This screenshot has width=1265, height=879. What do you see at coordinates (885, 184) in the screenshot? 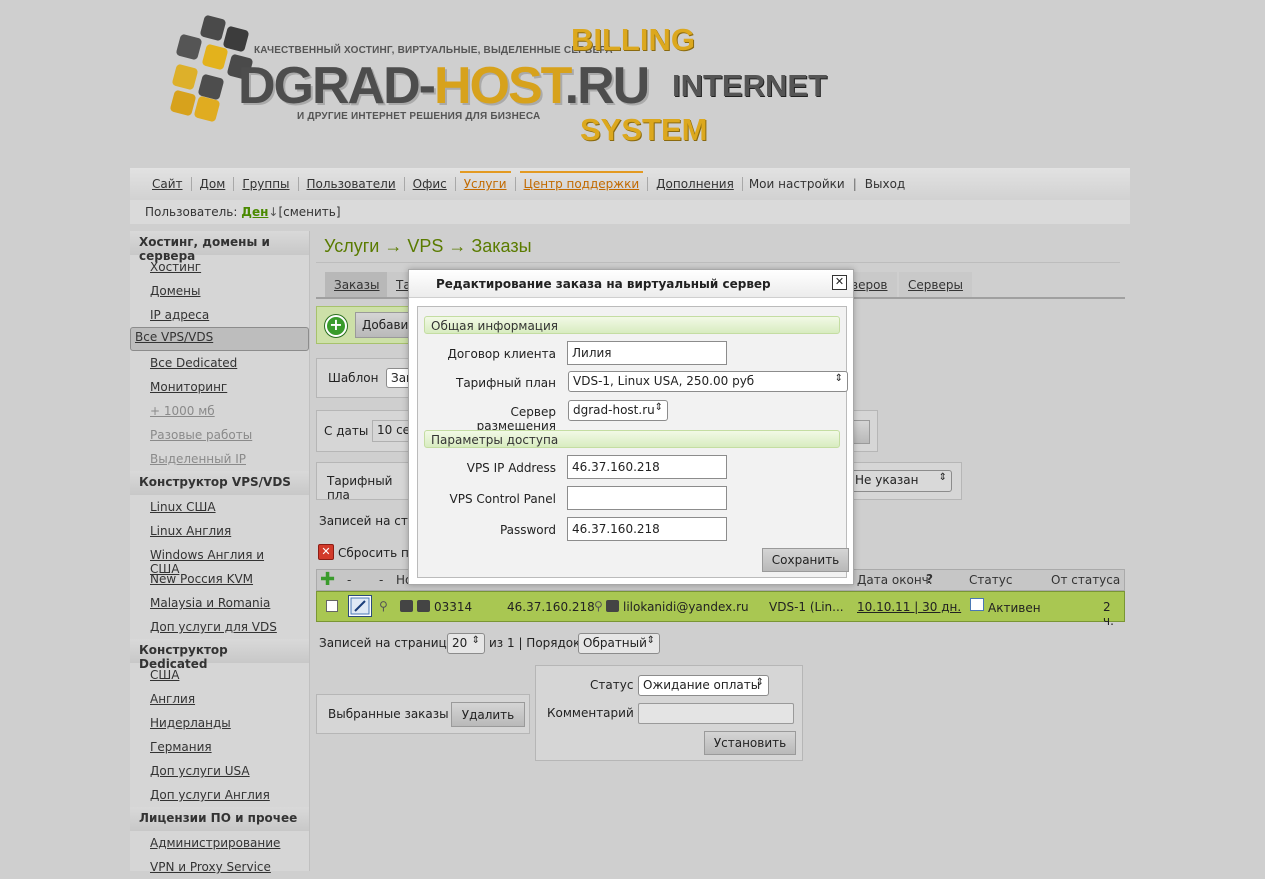
I see `nav-logout: Выход` at bounding box center [885, 184].